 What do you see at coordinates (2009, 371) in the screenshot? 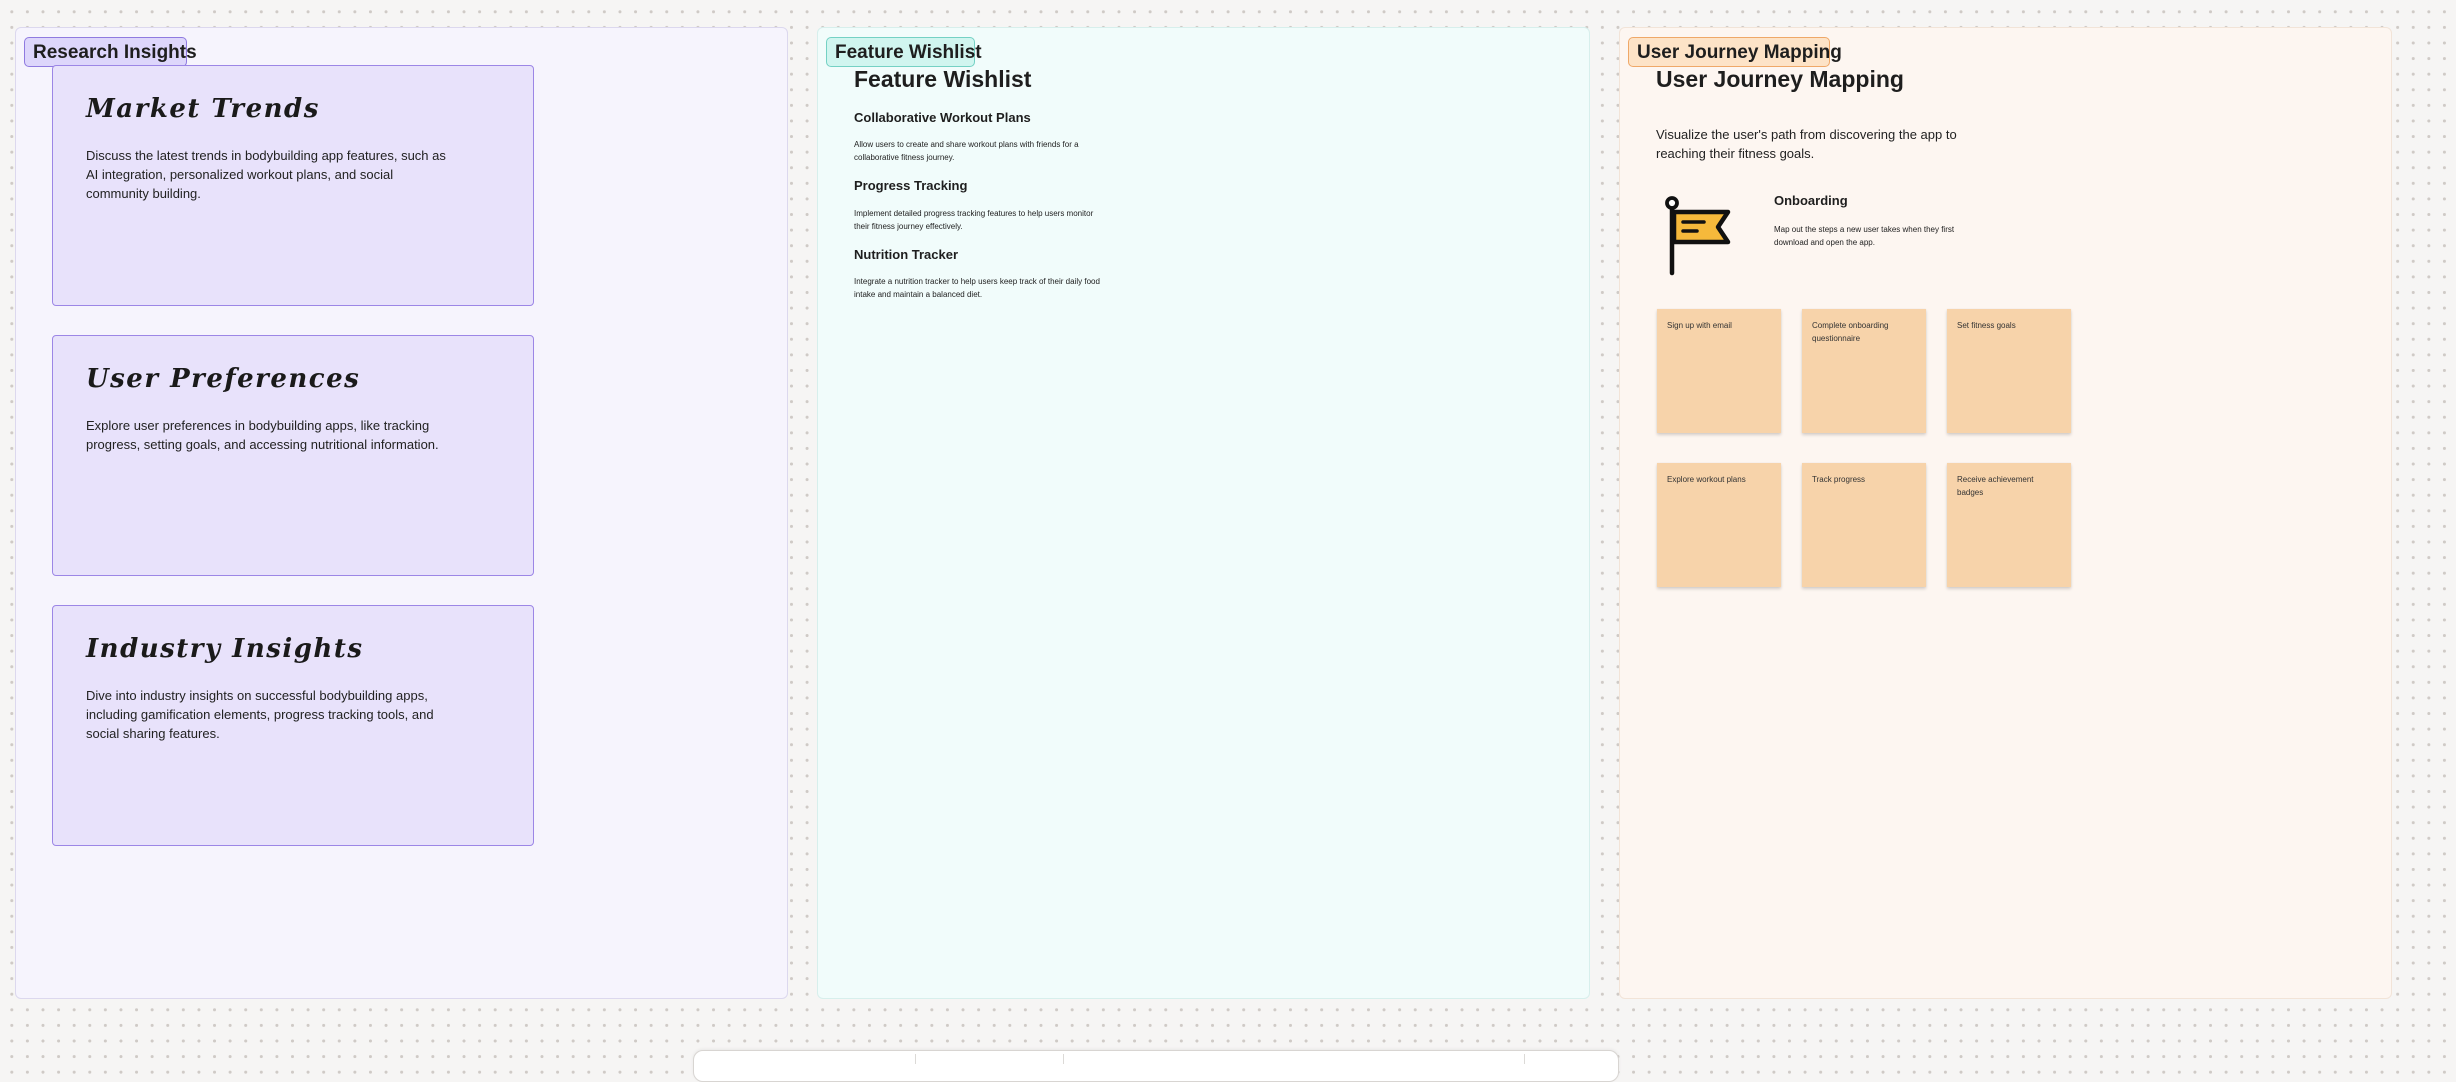
I see `sticky-note-set-goals: Set fitness goals` at bounding box center [2009, 371].